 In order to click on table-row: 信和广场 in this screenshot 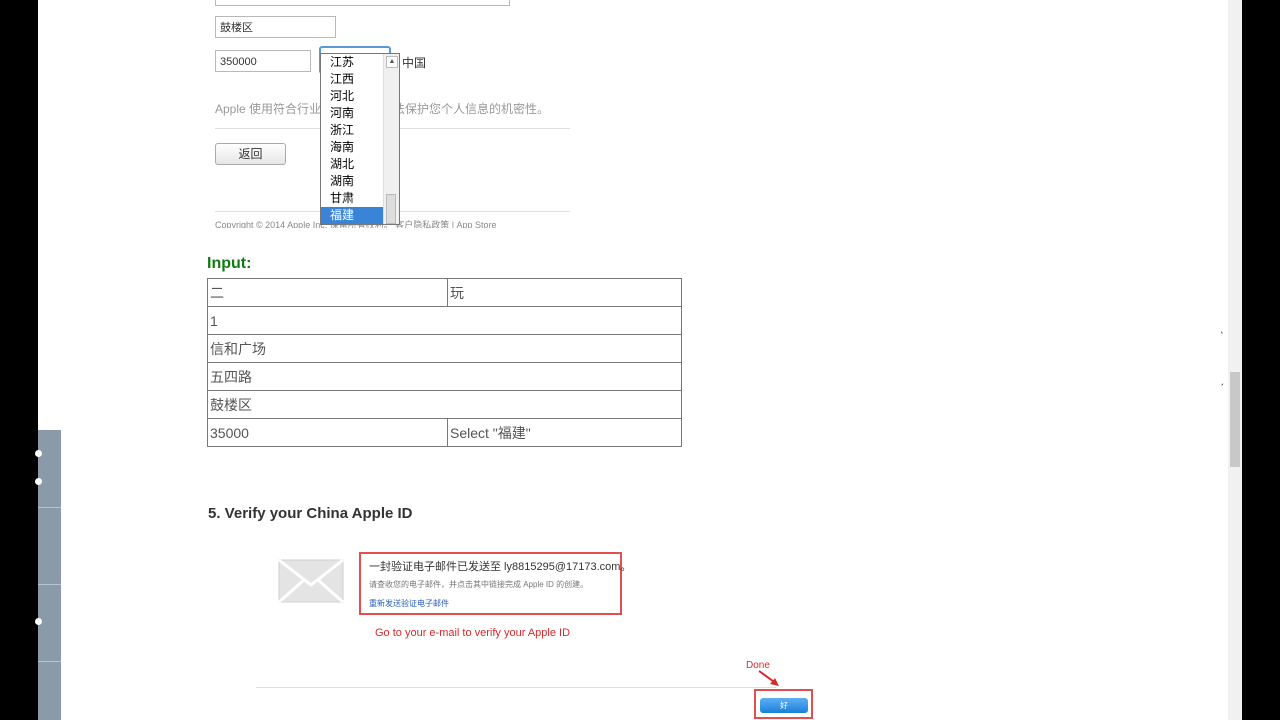, I will do `click(444, 348)`.